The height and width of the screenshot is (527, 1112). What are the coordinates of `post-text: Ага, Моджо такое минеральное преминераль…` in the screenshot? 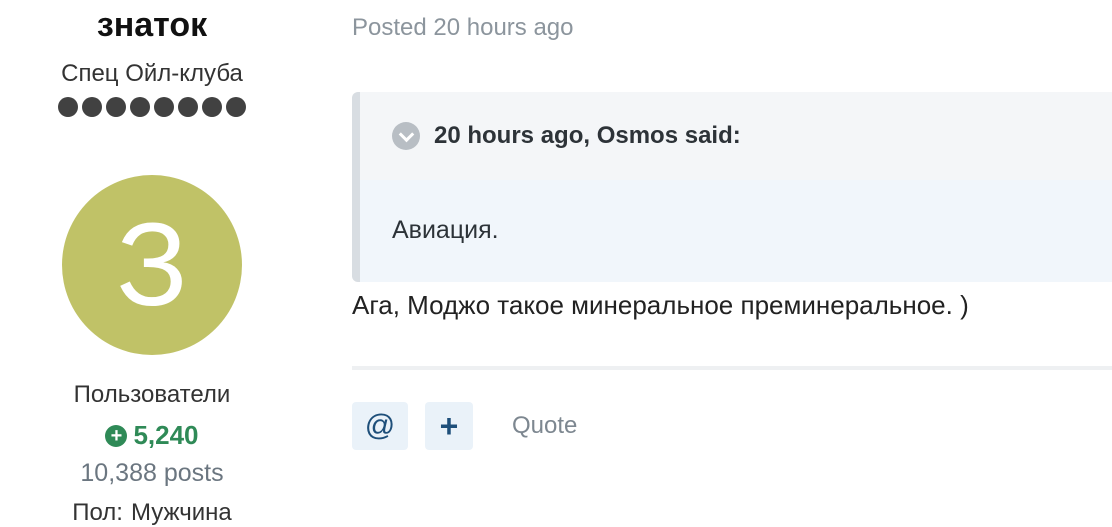 It's located at (660, 305).